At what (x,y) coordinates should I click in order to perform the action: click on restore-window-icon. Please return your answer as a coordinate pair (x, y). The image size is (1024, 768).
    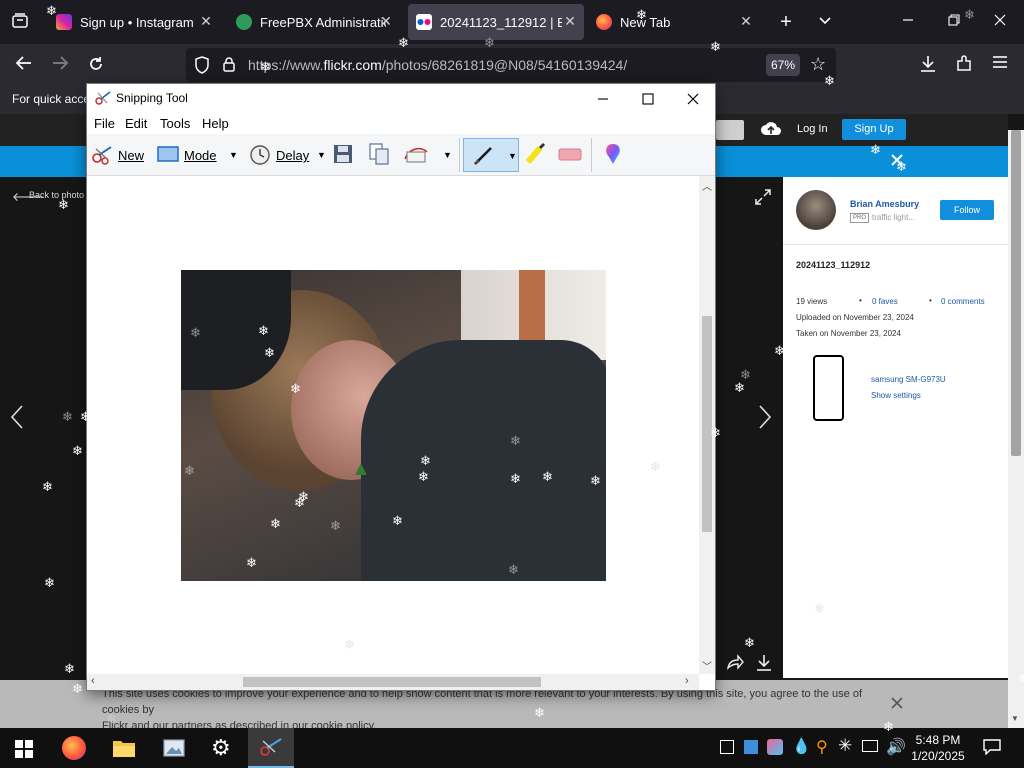
    Looking at the image, I should click on (954, 22).